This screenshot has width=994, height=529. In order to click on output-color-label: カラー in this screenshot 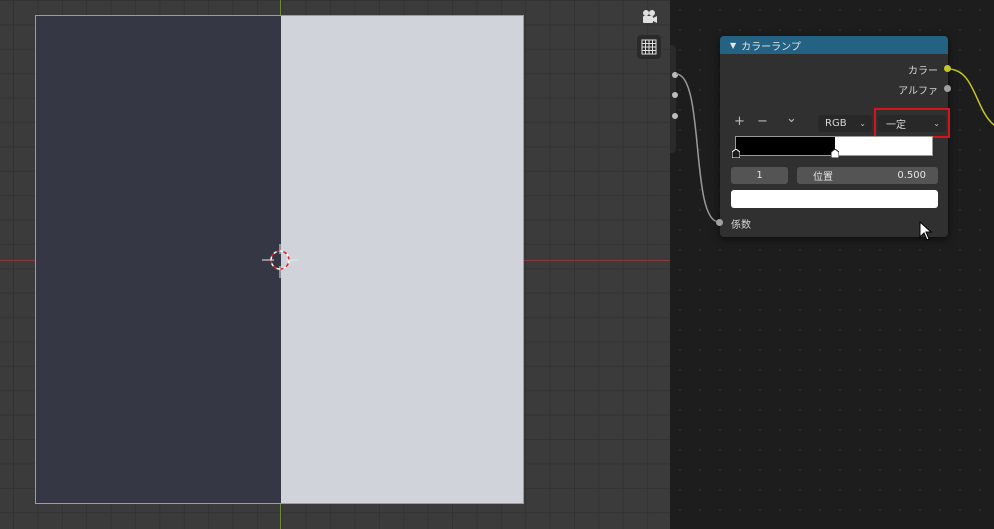, I will do `click(923, 71)`.